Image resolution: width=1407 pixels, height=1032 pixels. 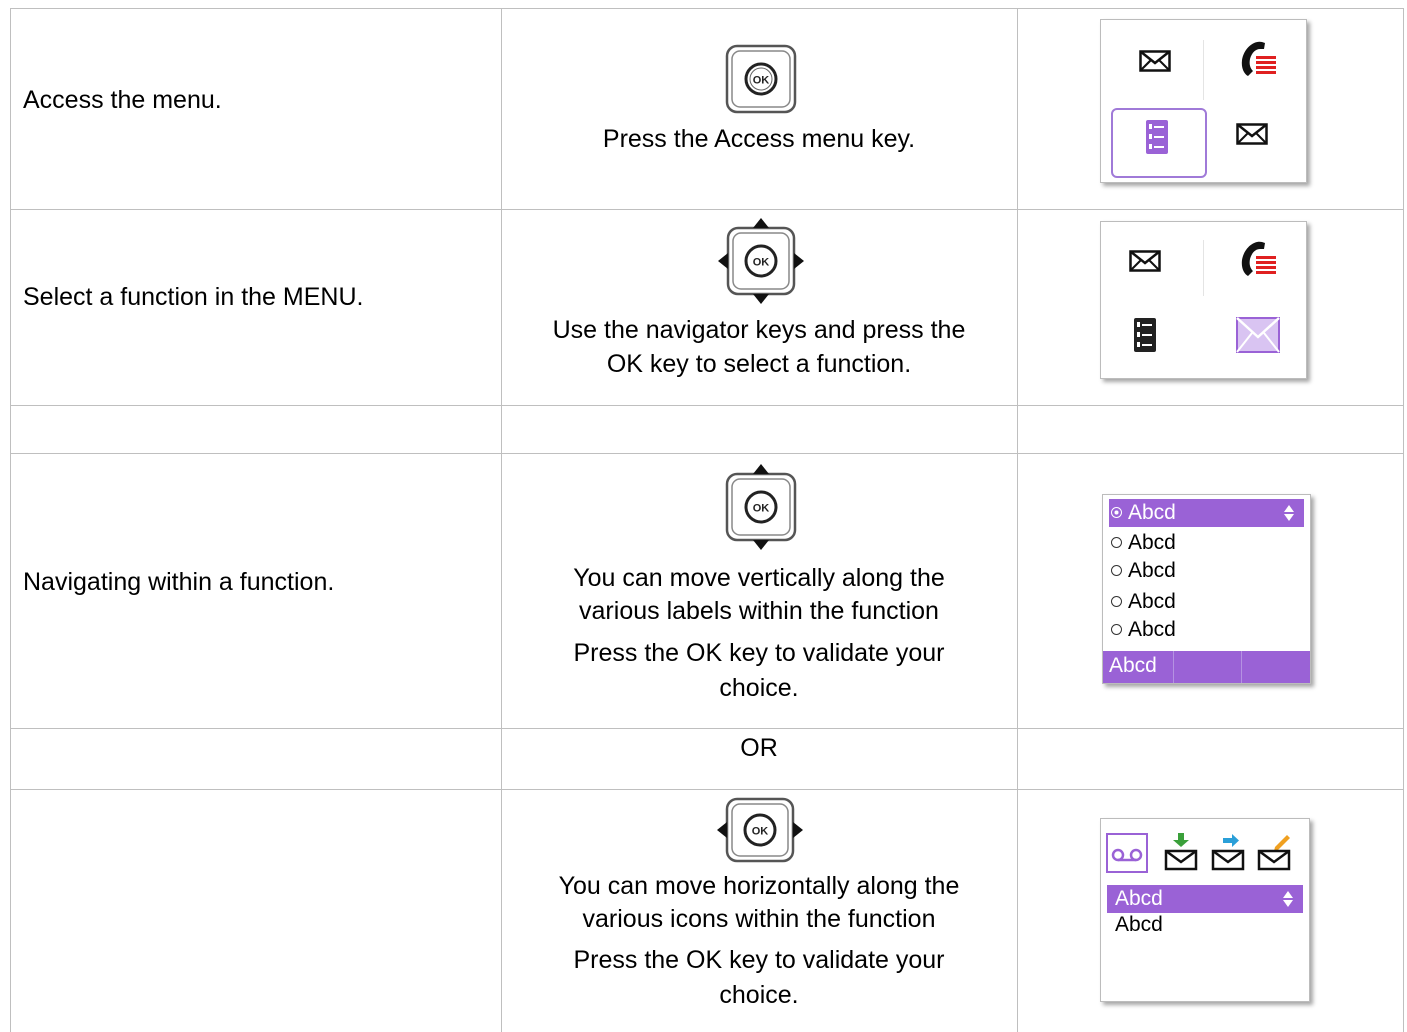 What do you see at coordinates (1258, 335) in the screenshot?
I see `envelope-selected-icon` at bounding box center [1258, 335].